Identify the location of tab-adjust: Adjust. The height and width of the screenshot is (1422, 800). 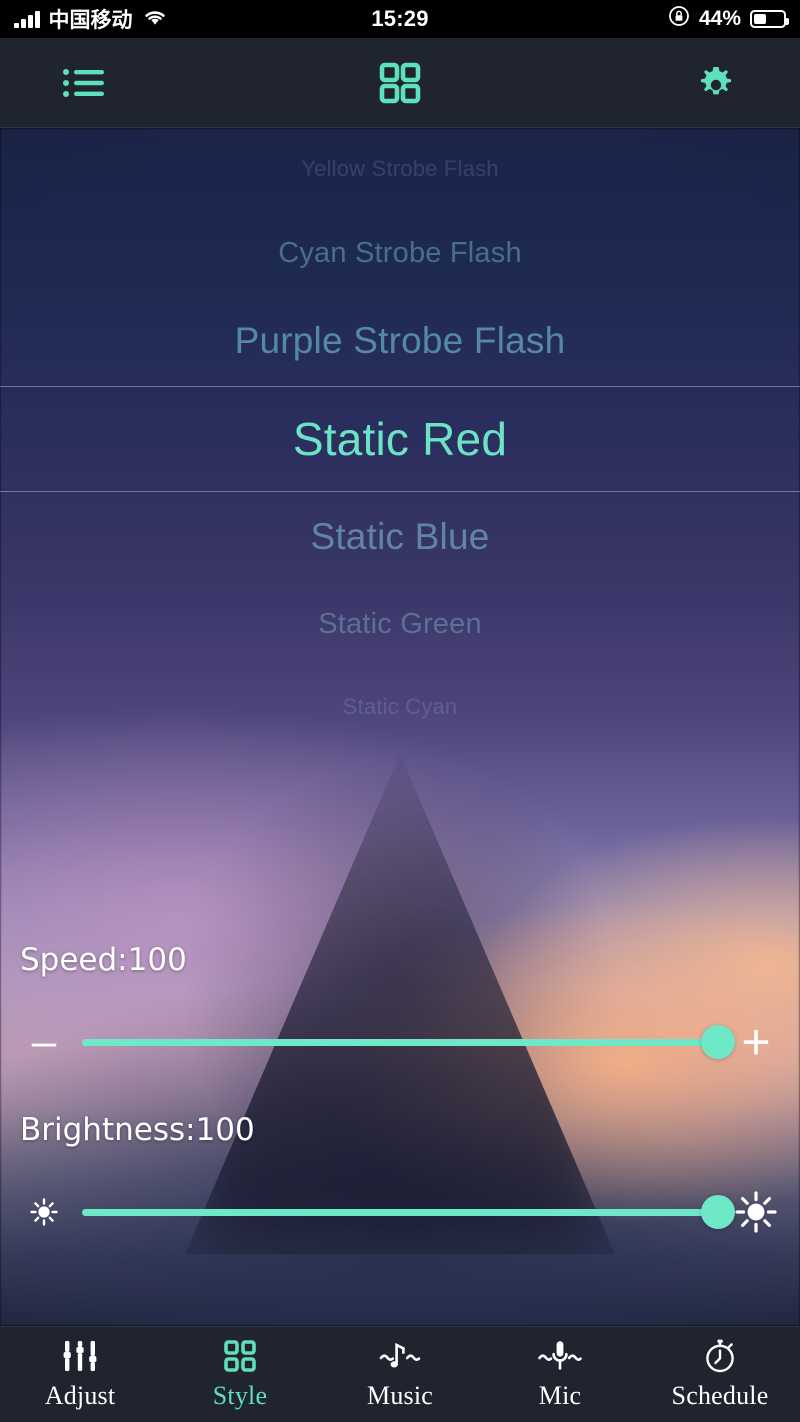
(80, 1374).